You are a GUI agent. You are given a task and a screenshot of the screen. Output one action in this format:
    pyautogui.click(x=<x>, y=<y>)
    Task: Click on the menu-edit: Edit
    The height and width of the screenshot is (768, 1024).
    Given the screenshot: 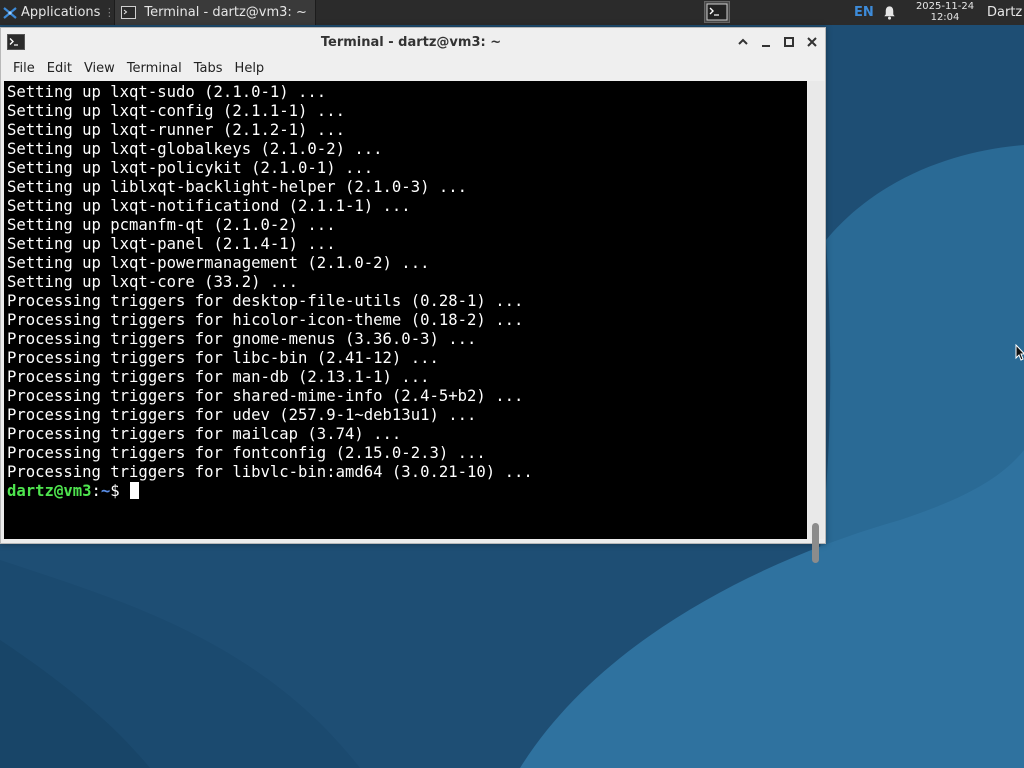 What is the action you would take?
    pyautogui.click(x=59, y=69)
    